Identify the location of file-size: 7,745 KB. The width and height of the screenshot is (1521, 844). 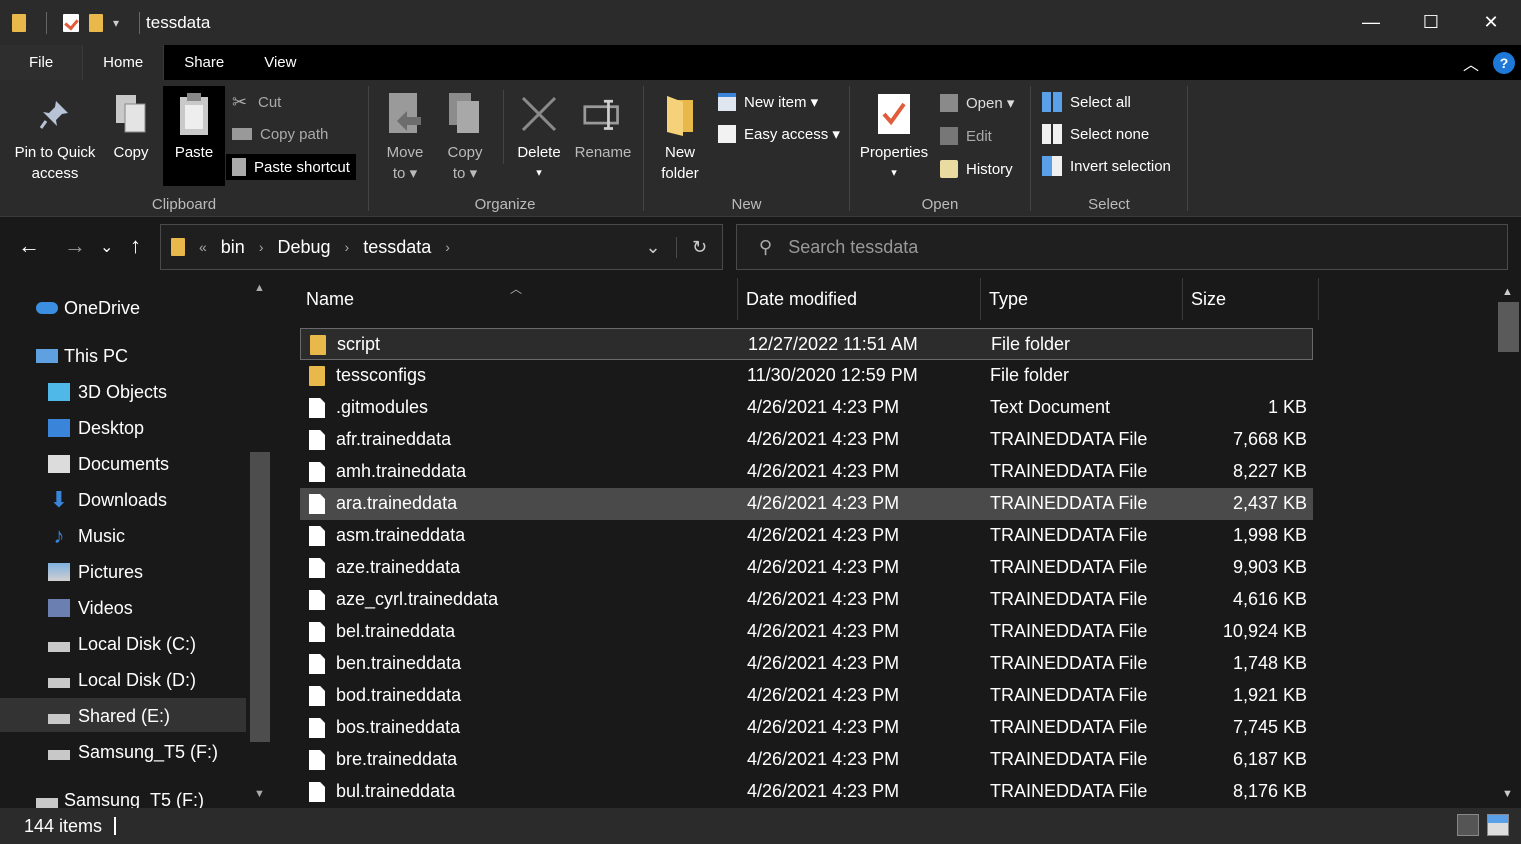
(1269, 727).